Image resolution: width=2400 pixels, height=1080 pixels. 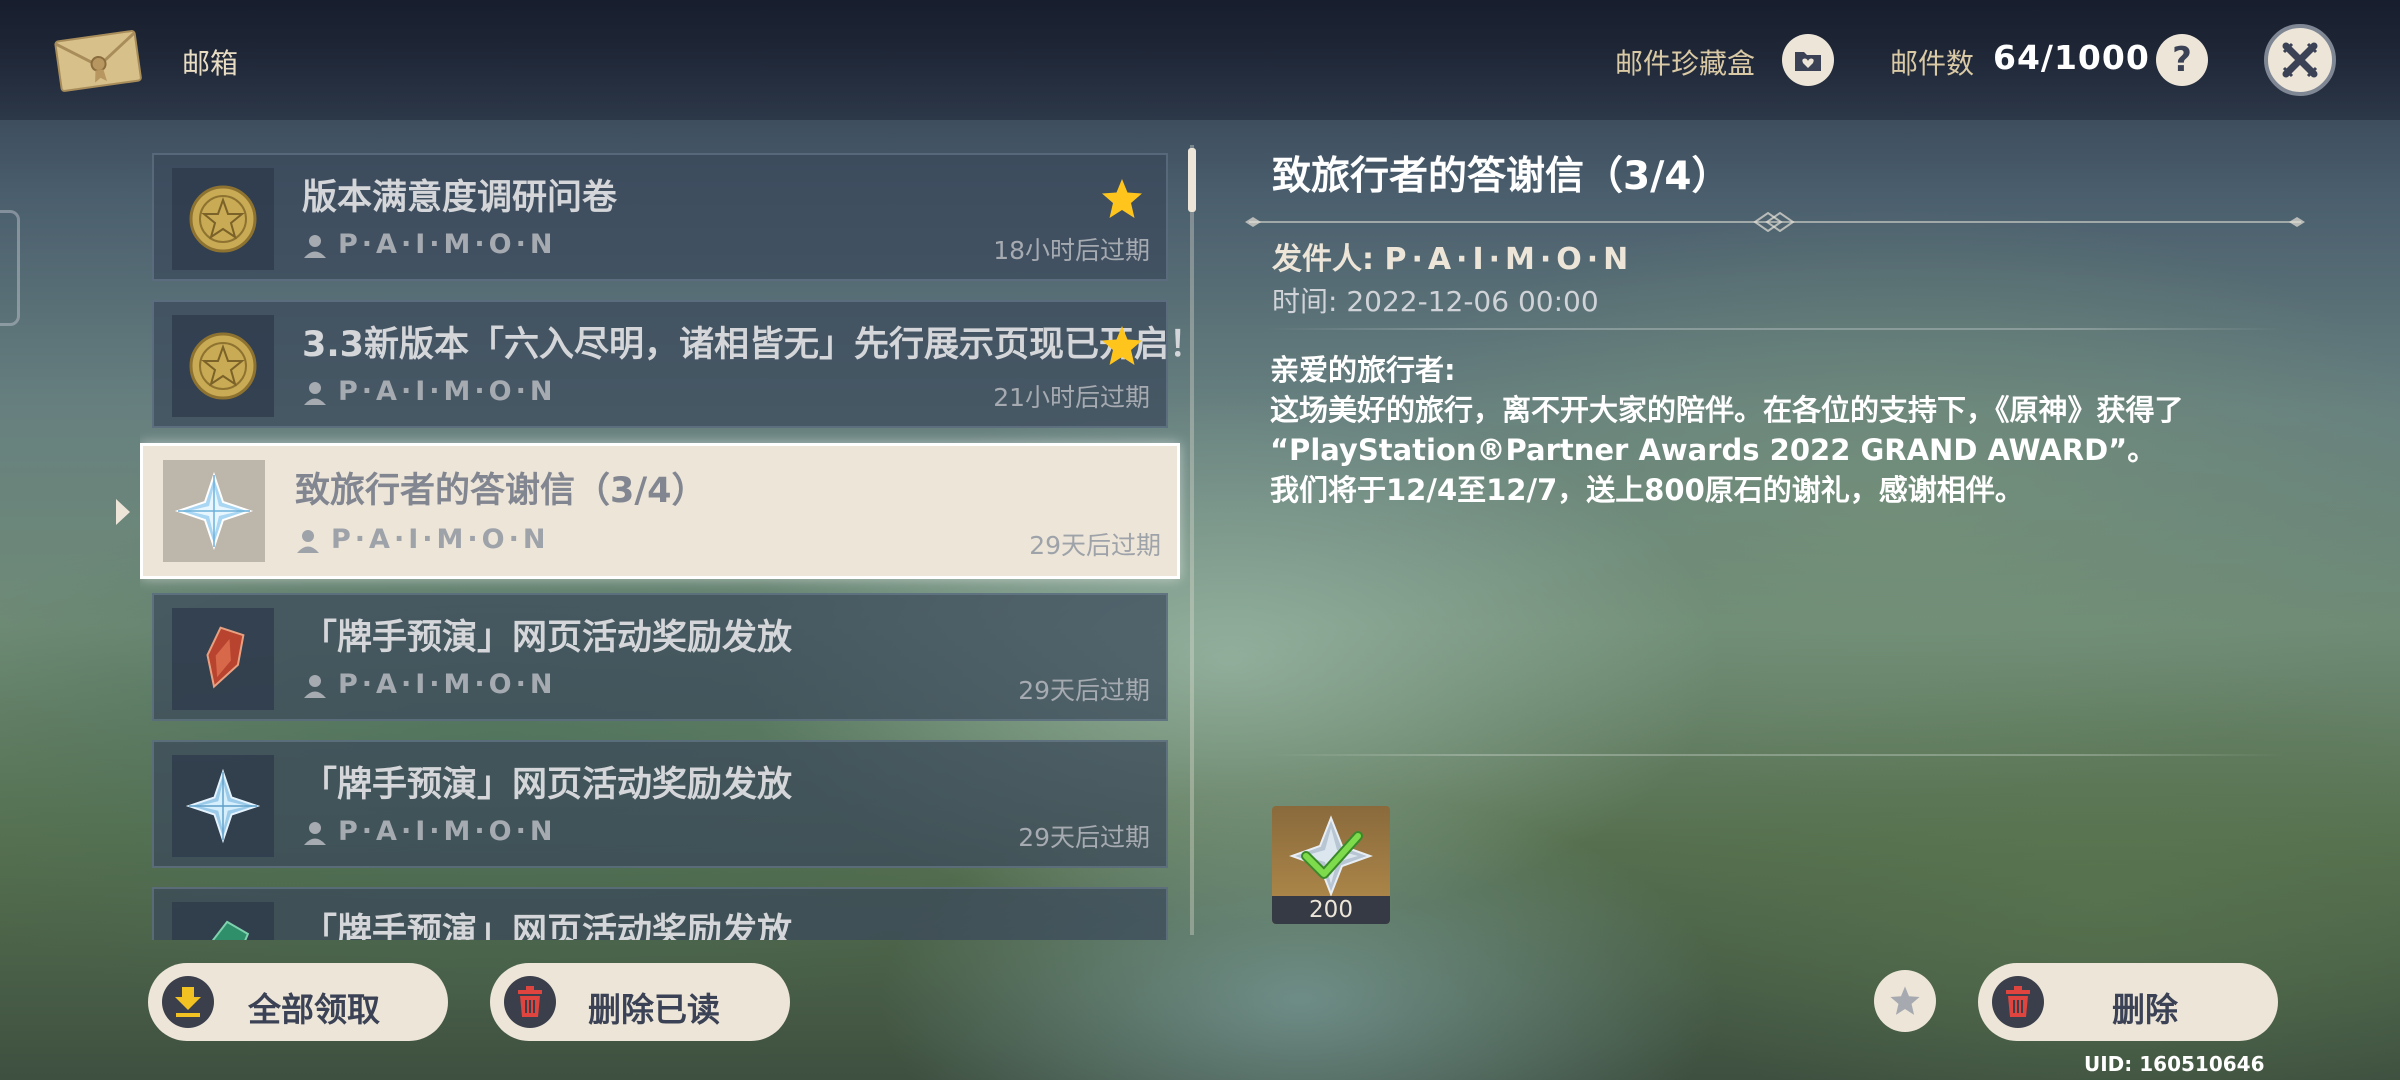 What do you see at coordinates (1071, 250) in the screenshot?
I see `mail-expiry: 18小时后过期` at bounding box center [1071, 250].